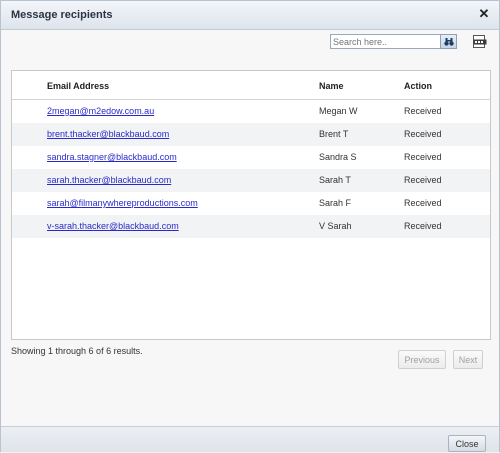  Describe the element at coordinates (468, 359) in the screenshot. I see `next-button: Next` at that location.